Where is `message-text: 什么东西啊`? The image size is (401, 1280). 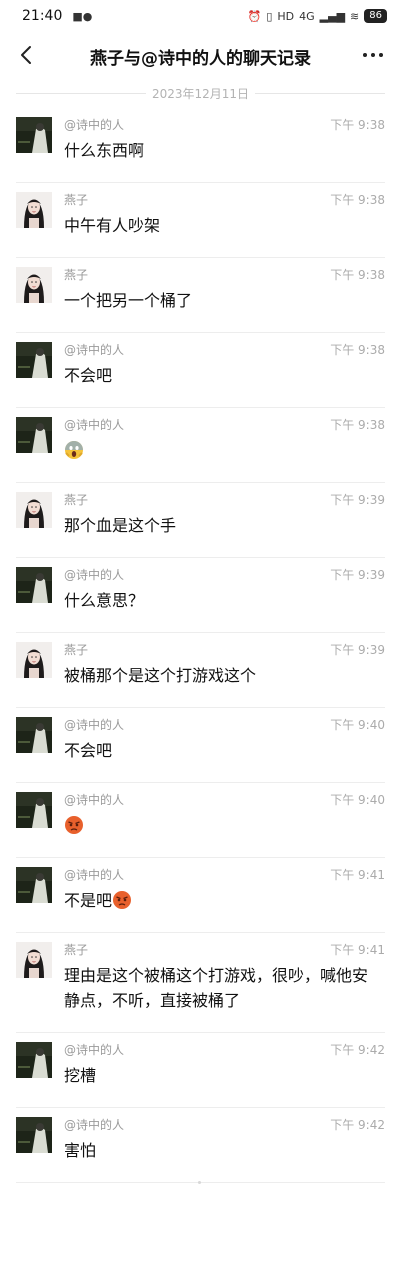
message-text: 什么东西啊 is located at coordinates (104, 150).